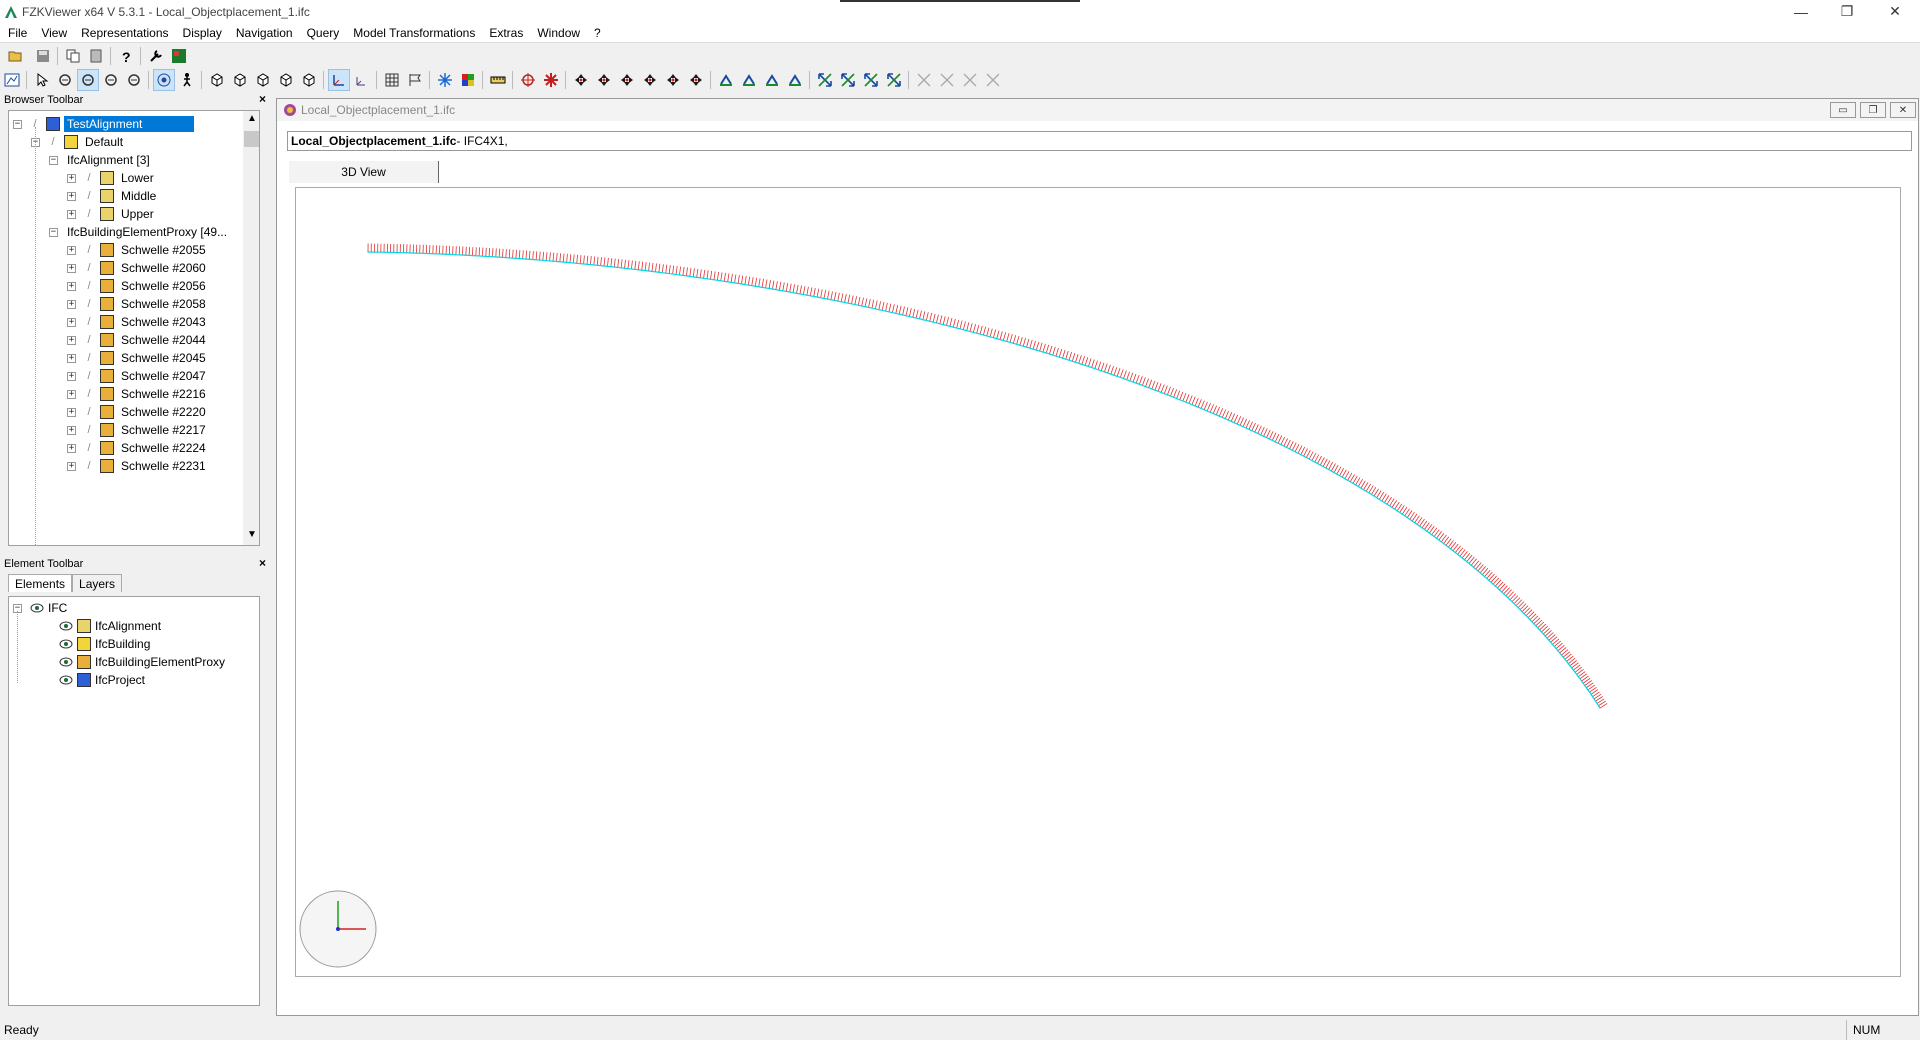 This screenshot has width=1920, height=1040. Describe the element at coordinates (164, 80) in the screenshot. I see `camera-button` at that location.